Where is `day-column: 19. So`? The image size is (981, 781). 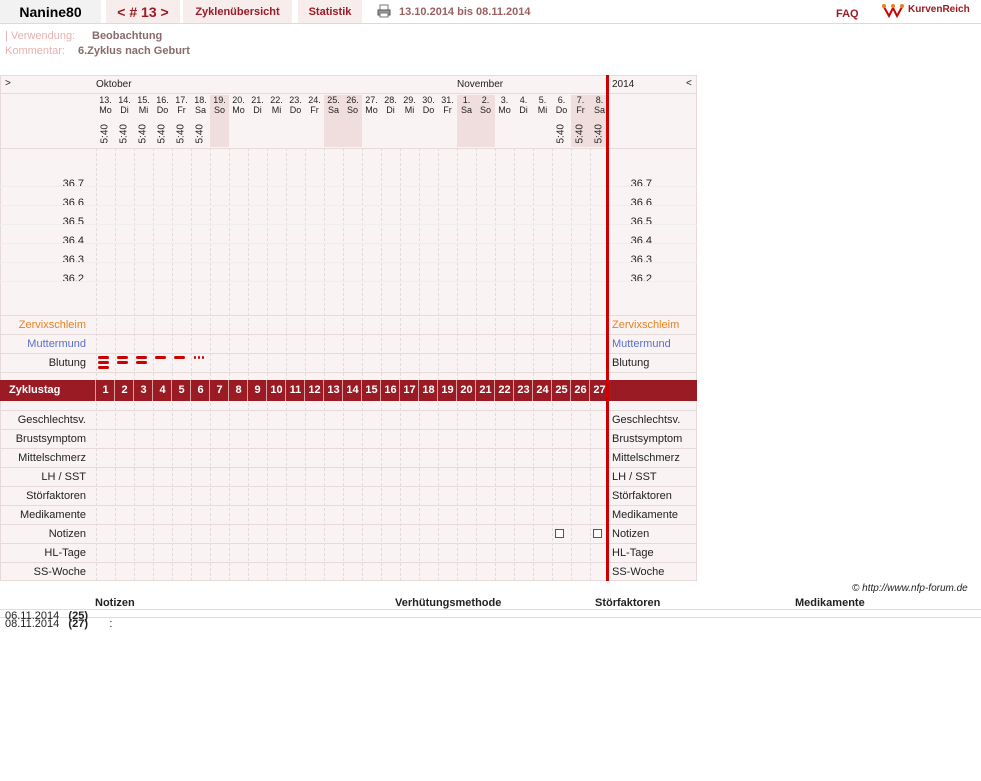 day-column: 19. So is located at coordinates (219, 121).